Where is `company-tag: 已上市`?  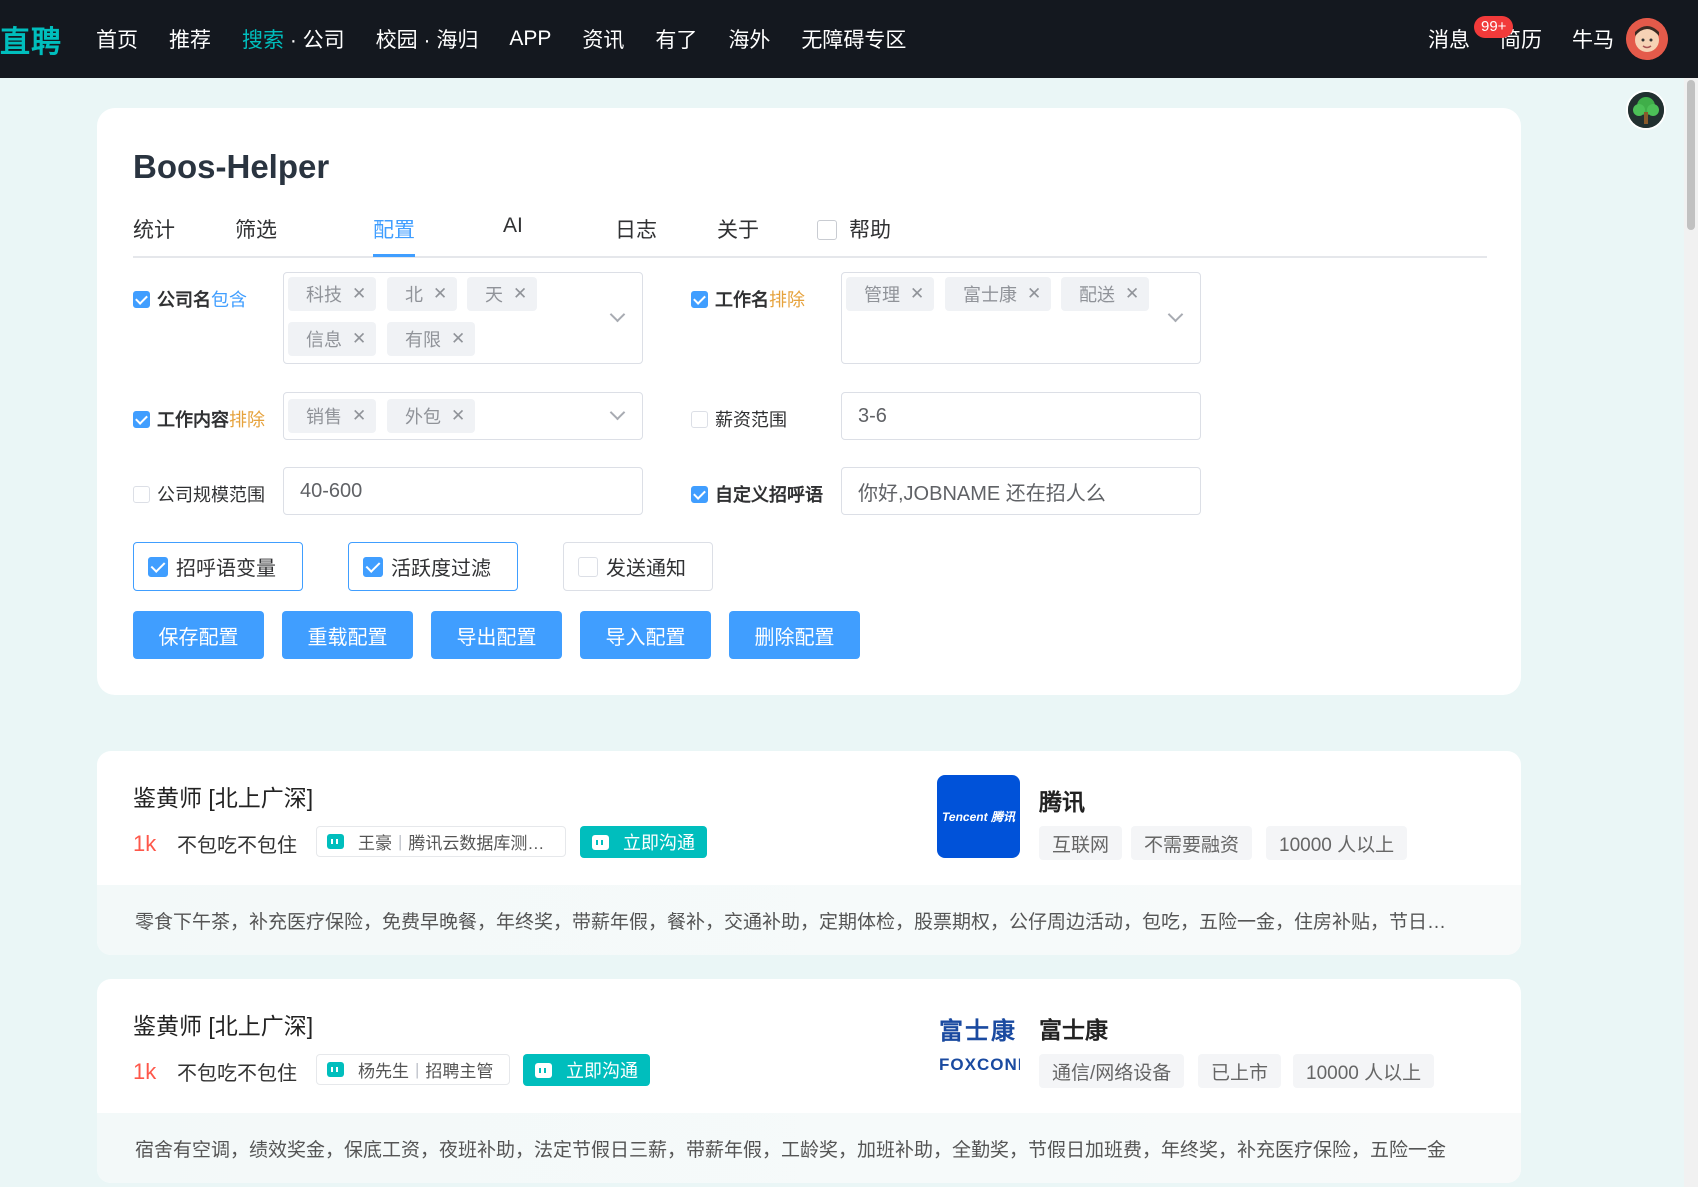
company-tag: 已上市 is located at coordinates (1240, 1071).